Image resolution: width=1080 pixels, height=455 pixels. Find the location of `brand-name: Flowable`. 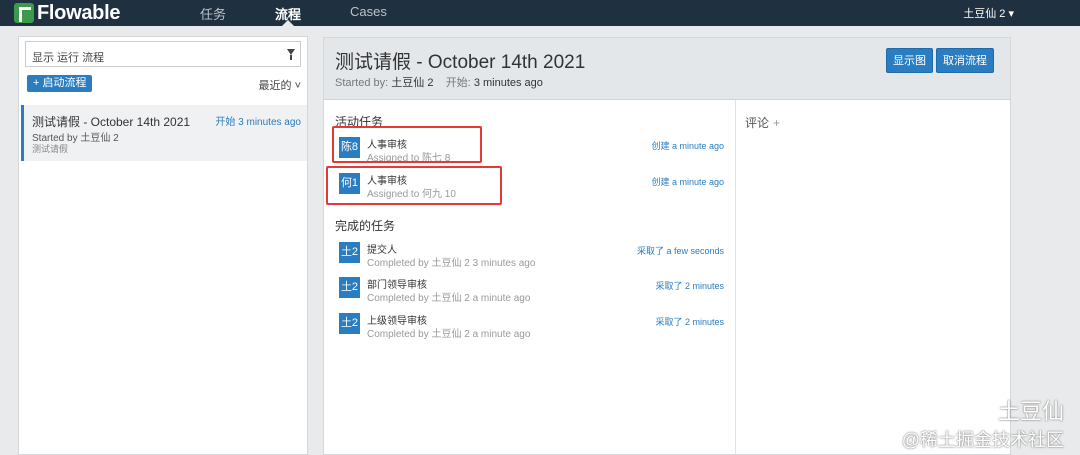

brand-name: Flowable is located at coordinates (79, 12).